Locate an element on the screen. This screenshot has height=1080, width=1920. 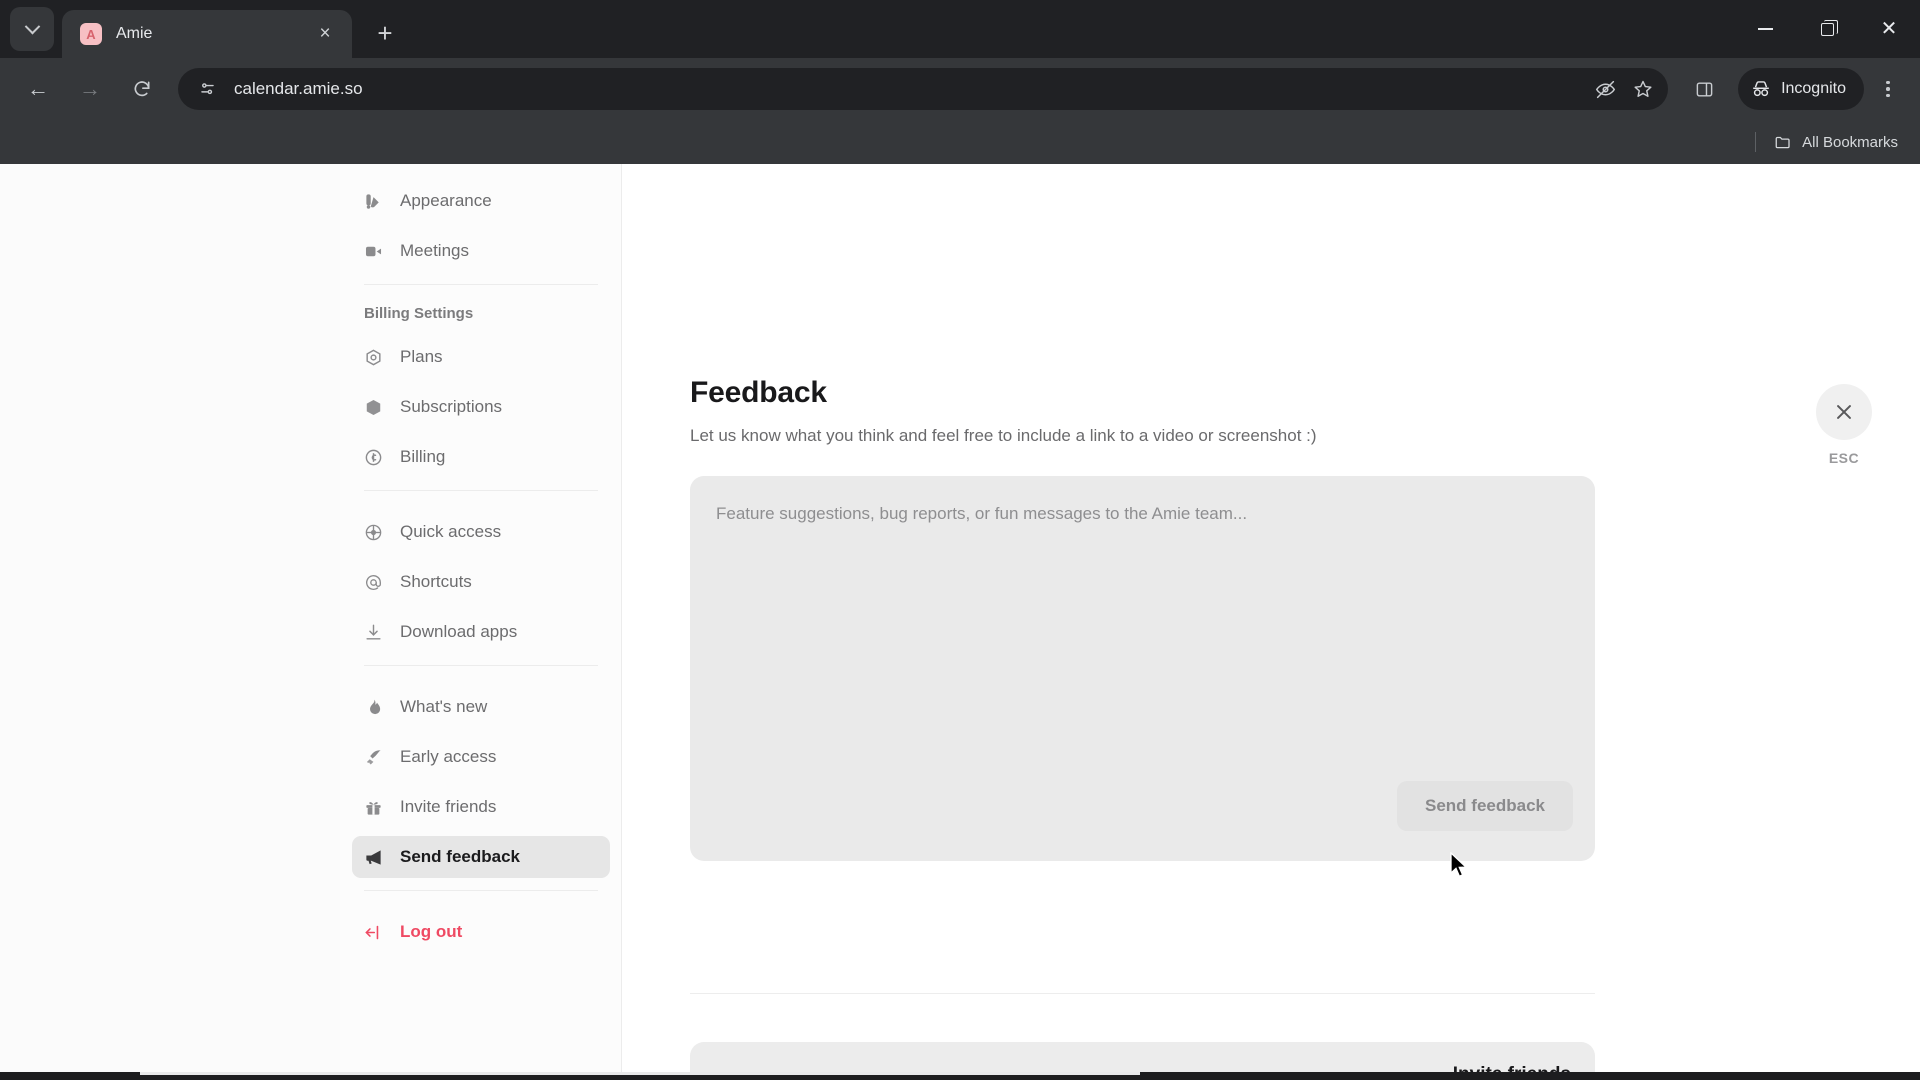
incognito-indicator: Incognito is located at coordinates (1801, 89).